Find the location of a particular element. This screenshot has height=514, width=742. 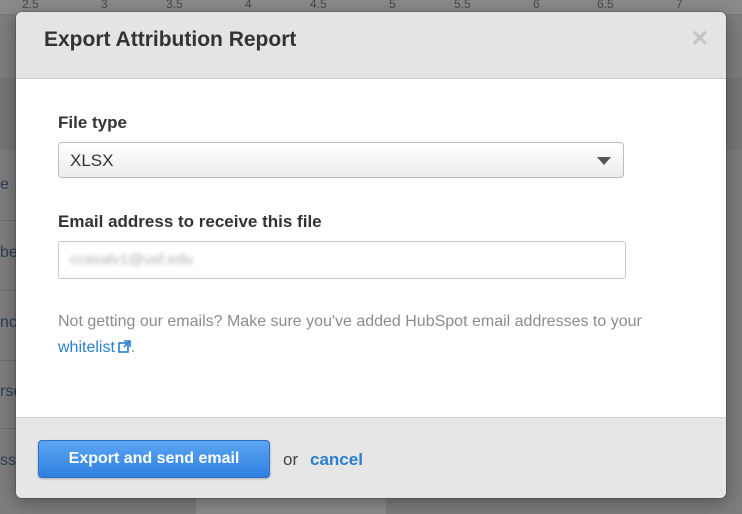

ruler-tick: 3 is located at coordinates (104, 5).